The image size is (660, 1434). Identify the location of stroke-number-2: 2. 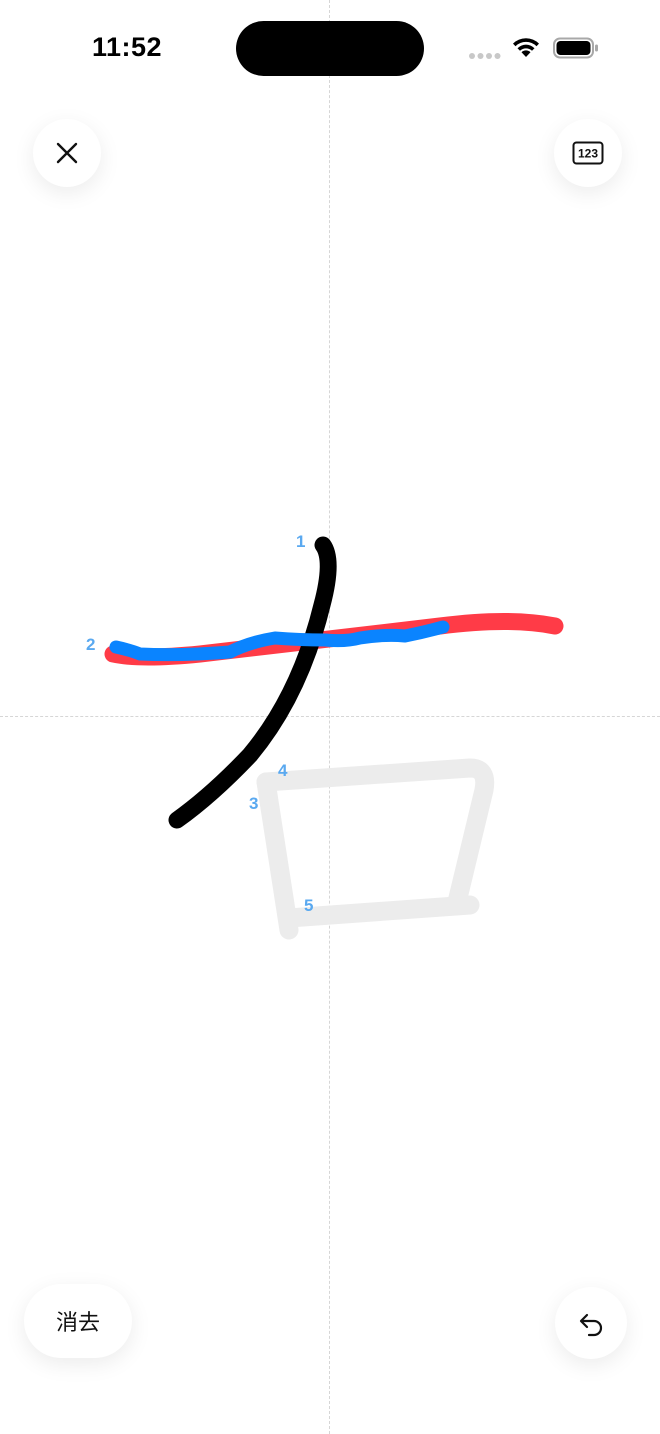
(90, 644).